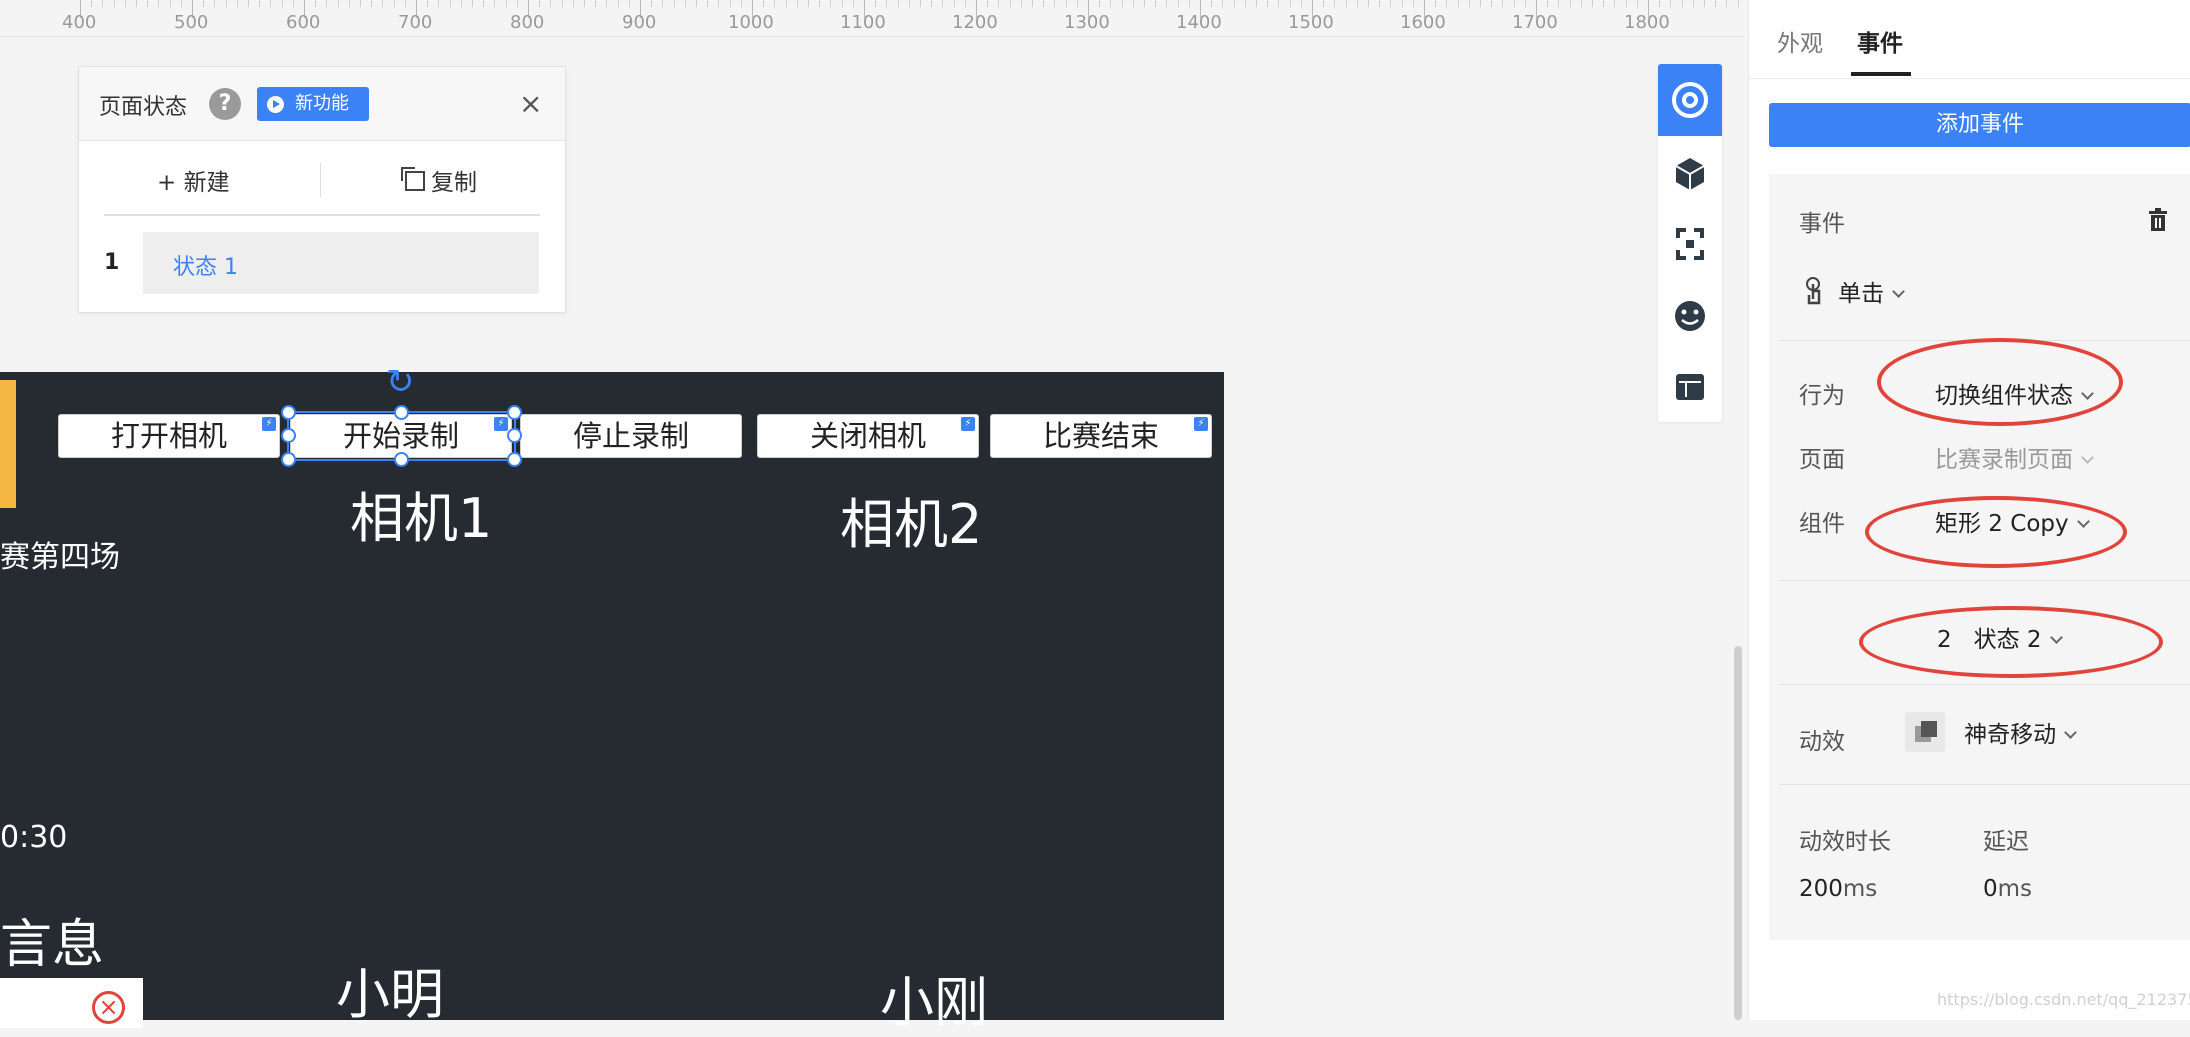 Image resolution: width=2190 pixels, height=1037 pixels. I want to click on active-tab-indicator, so click(1881, 74).